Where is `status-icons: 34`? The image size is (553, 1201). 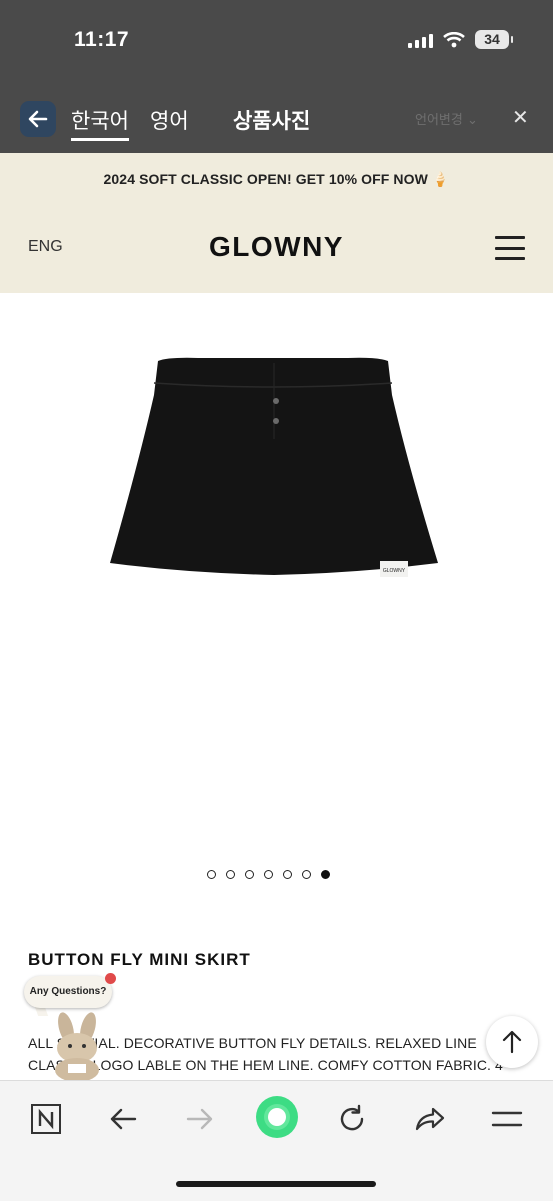
status-icons: 34 is located at coordinates (460, 39).